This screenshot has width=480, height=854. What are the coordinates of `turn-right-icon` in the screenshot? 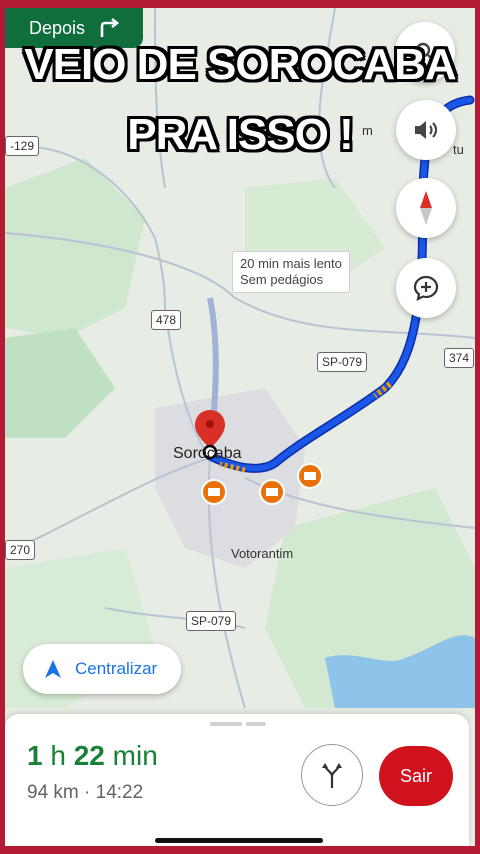 It's located at (110, 27).